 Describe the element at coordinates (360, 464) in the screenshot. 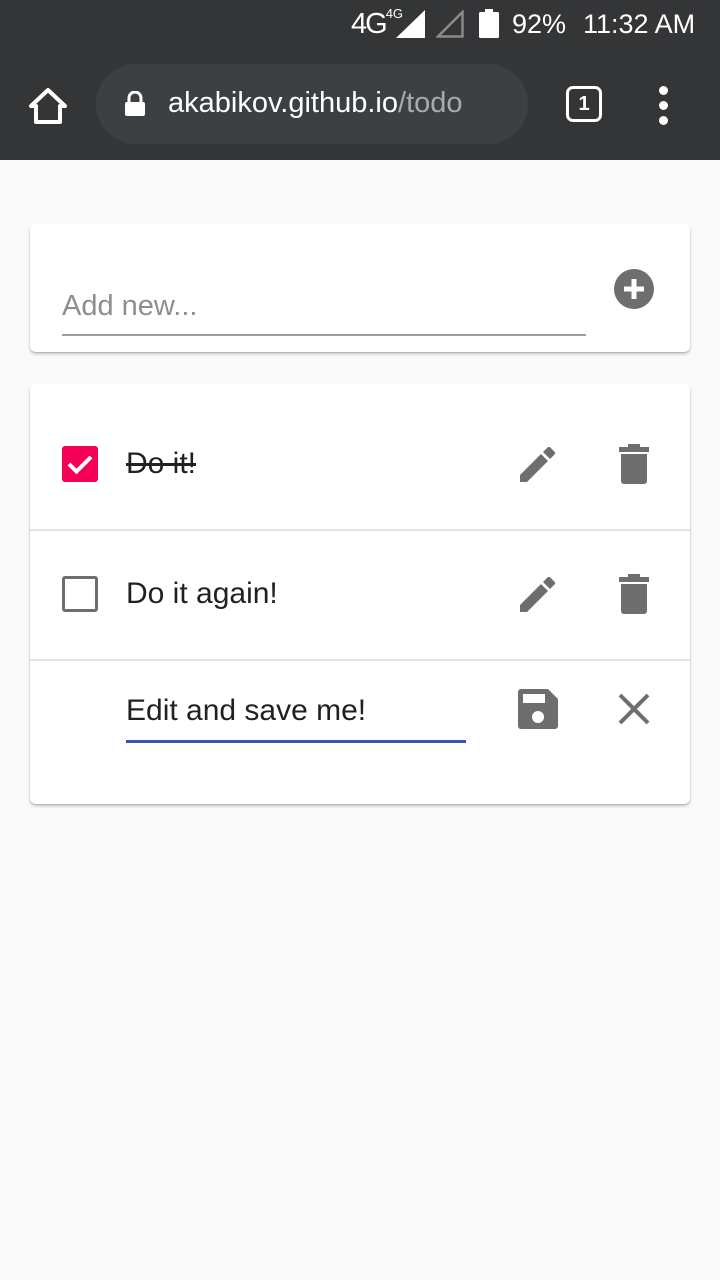

I see `todo-item: Do it!` at that location.